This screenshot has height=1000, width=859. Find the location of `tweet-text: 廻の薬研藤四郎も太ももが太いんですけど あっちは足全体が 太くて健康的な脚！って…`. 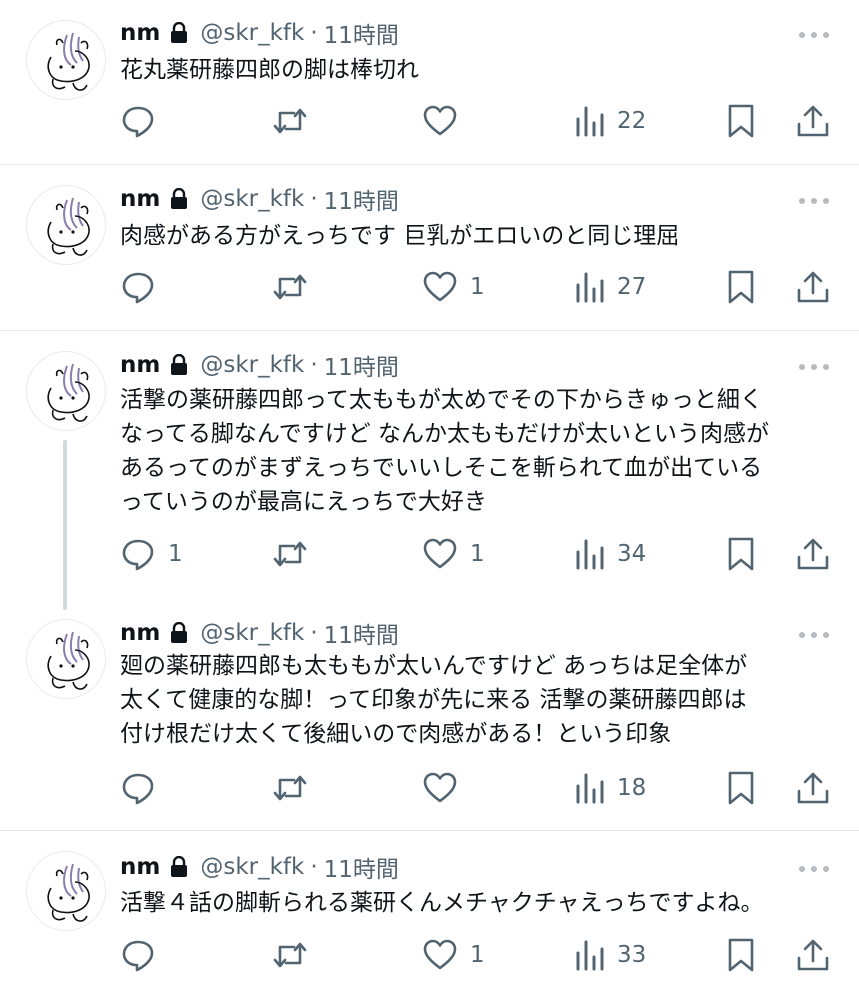

tweet-text: 廻の薬研藤四郎も太ももが太いんですけど あっちは足全体が 太くて健康的な脚！って… is located at coordinates (434, 700).